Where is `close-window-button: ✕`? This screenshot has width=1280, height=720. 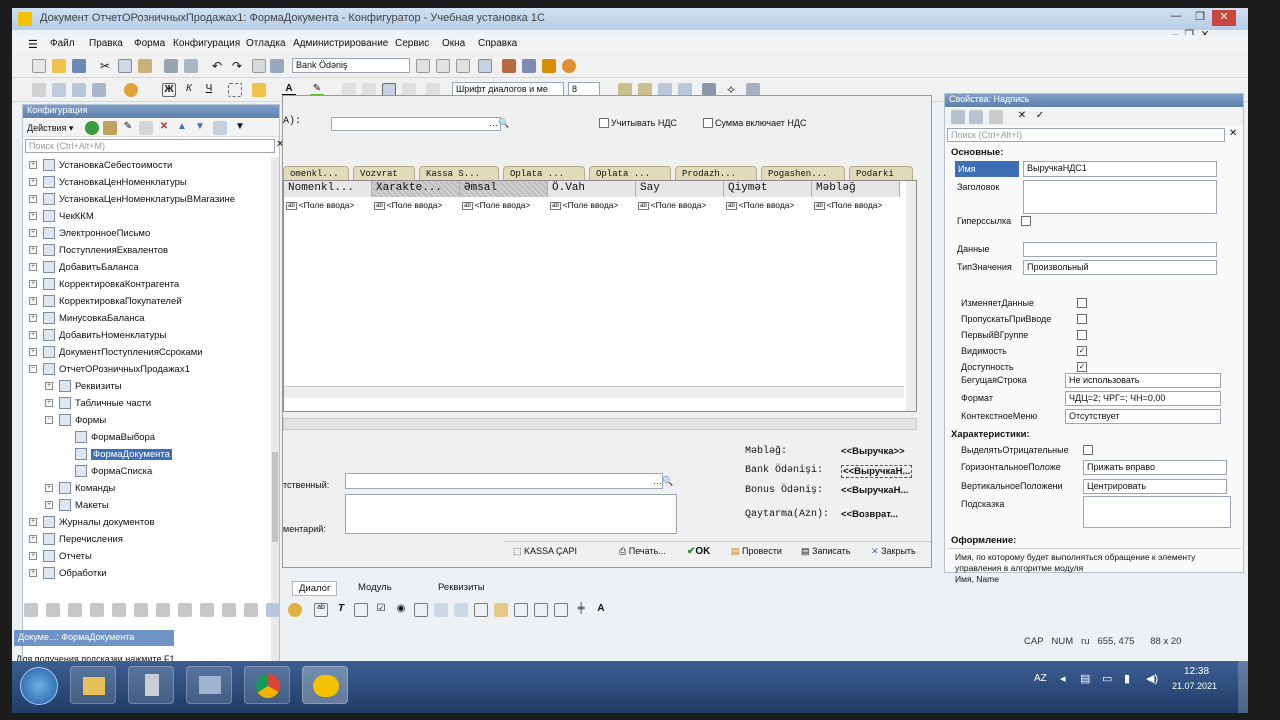
close-window-button: ✕ is located at coordinates (1224, 18).